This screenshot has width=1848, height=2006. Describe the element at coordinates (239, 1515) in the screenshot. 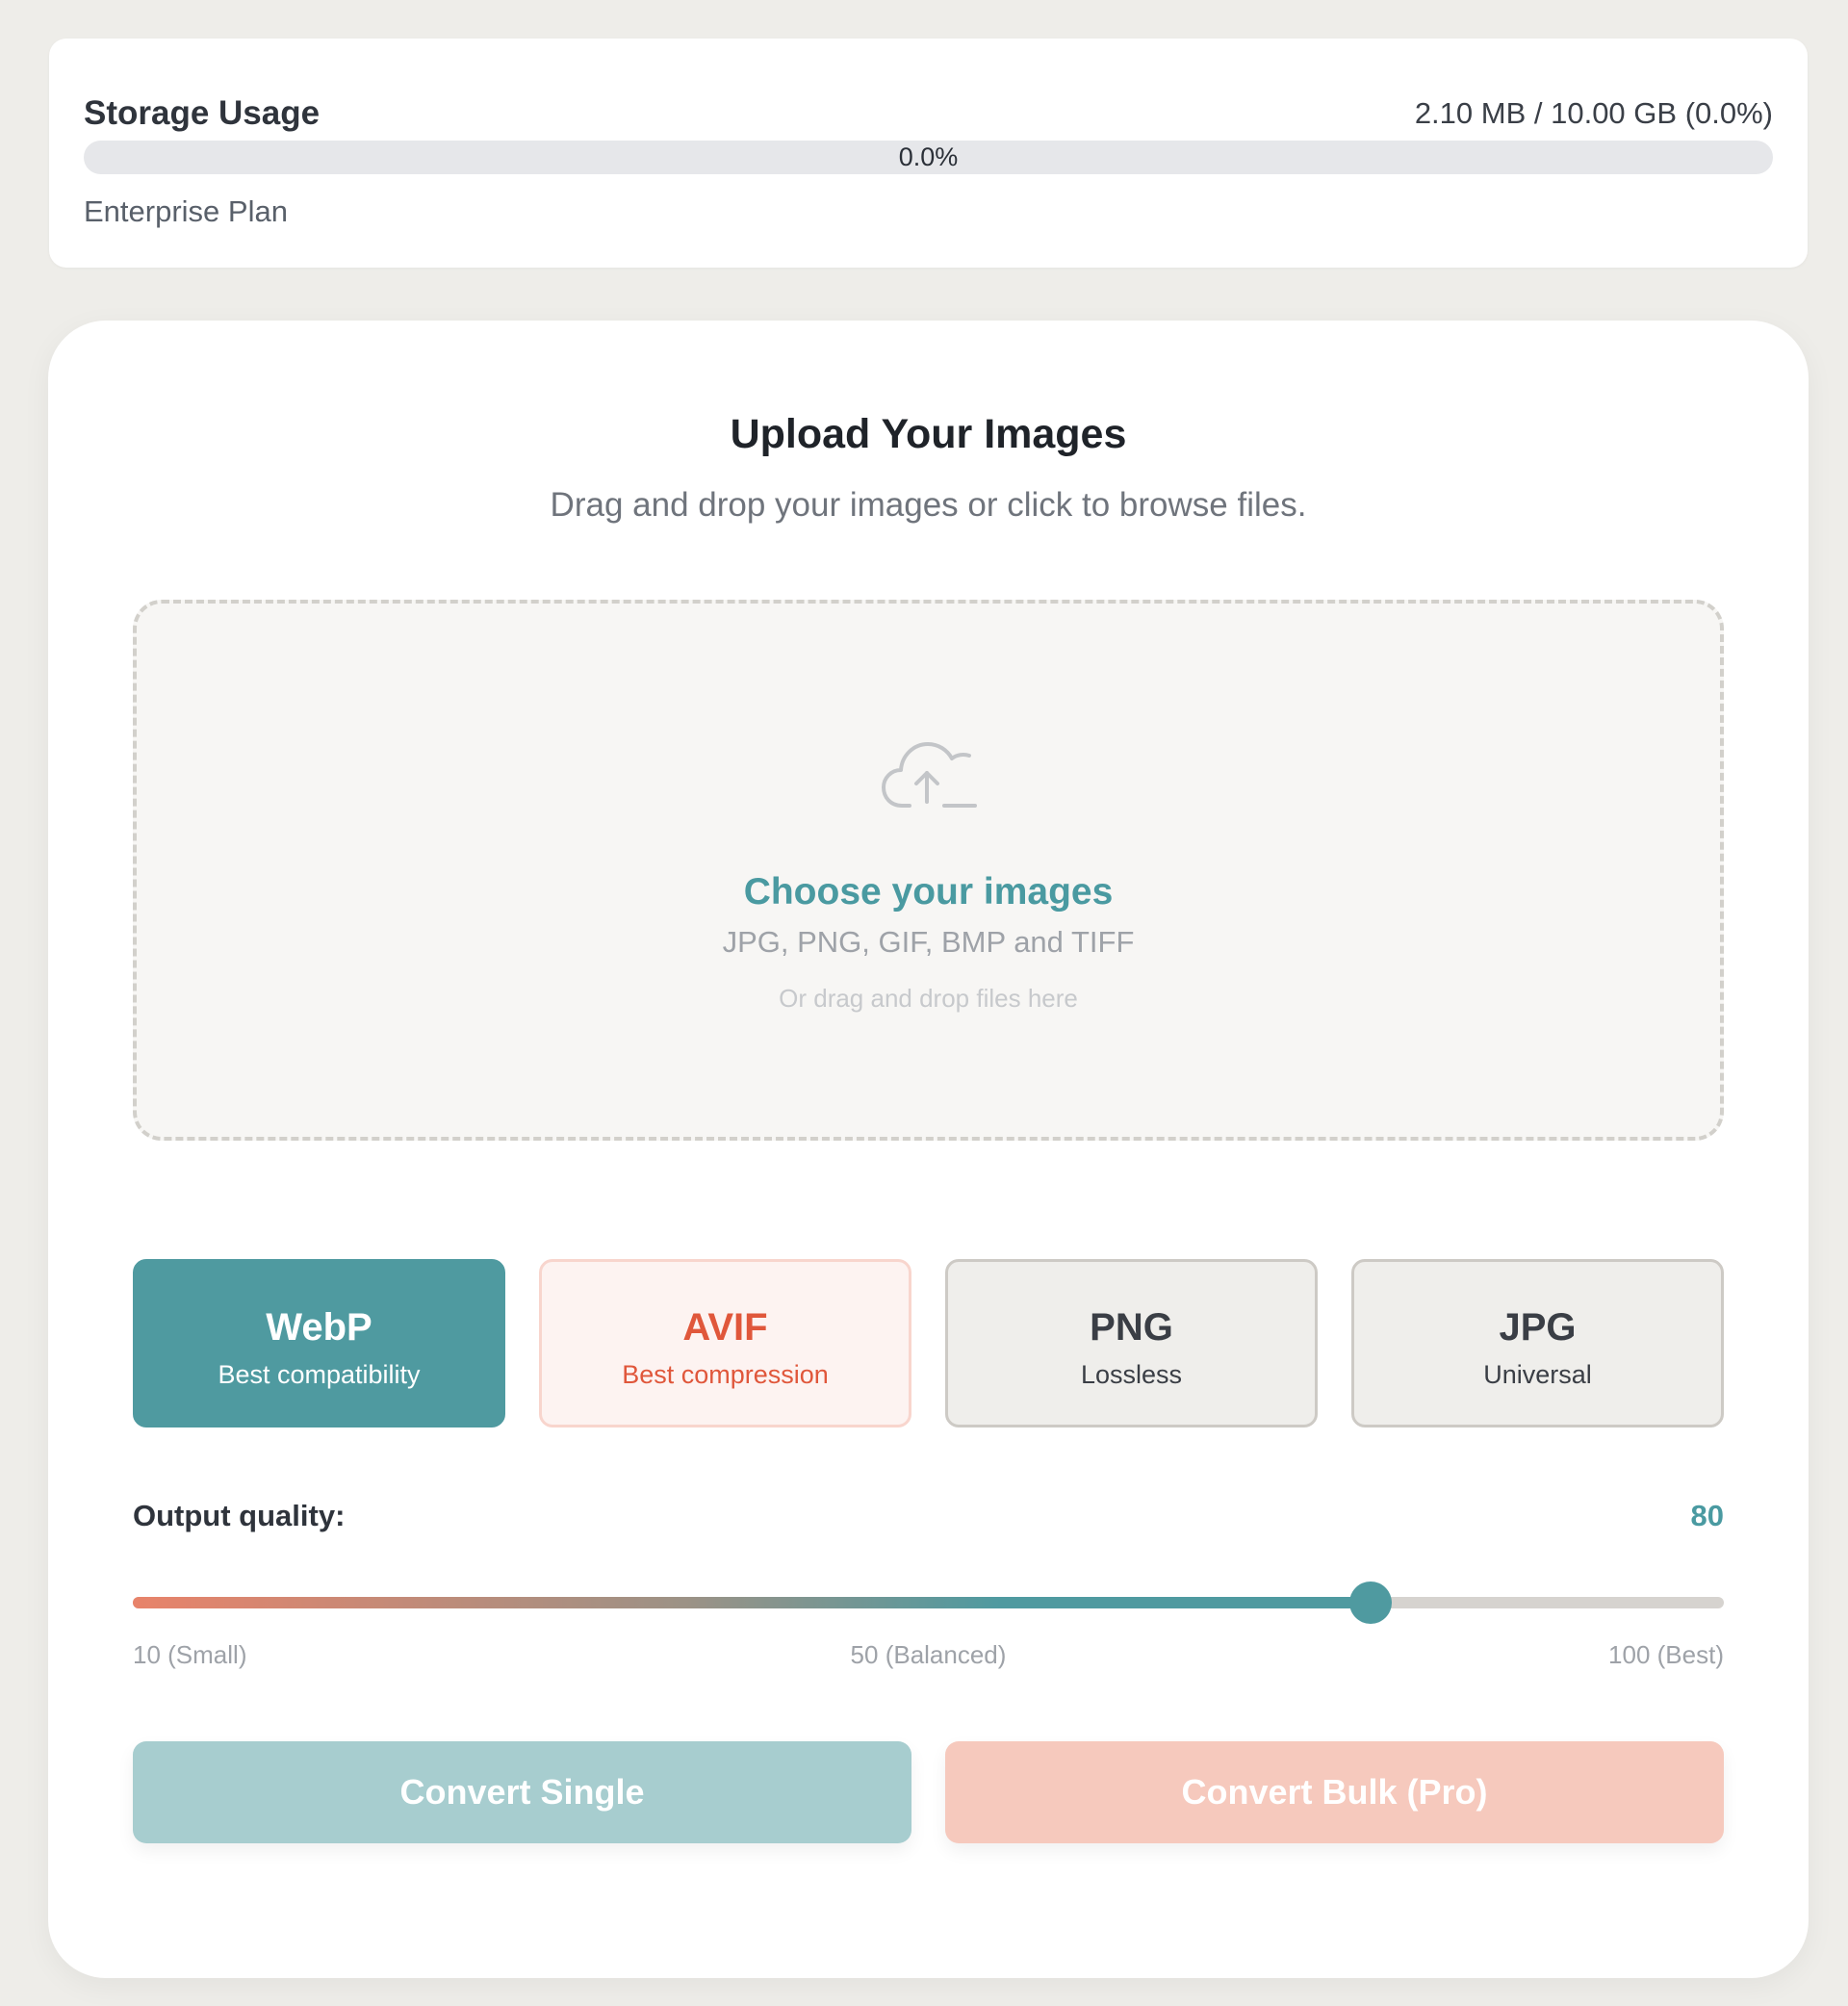

I see `quality-label: Output quality:` at that location.